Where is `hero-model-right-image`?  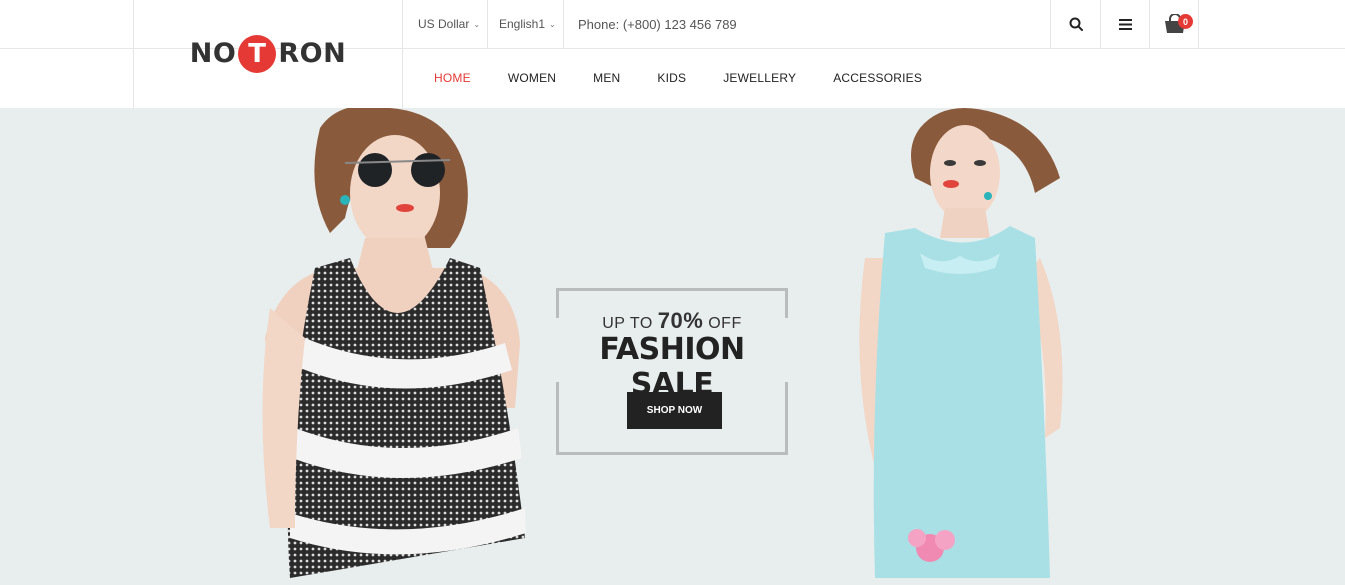 hero-model-right-image is located at coordinates (961, 343).